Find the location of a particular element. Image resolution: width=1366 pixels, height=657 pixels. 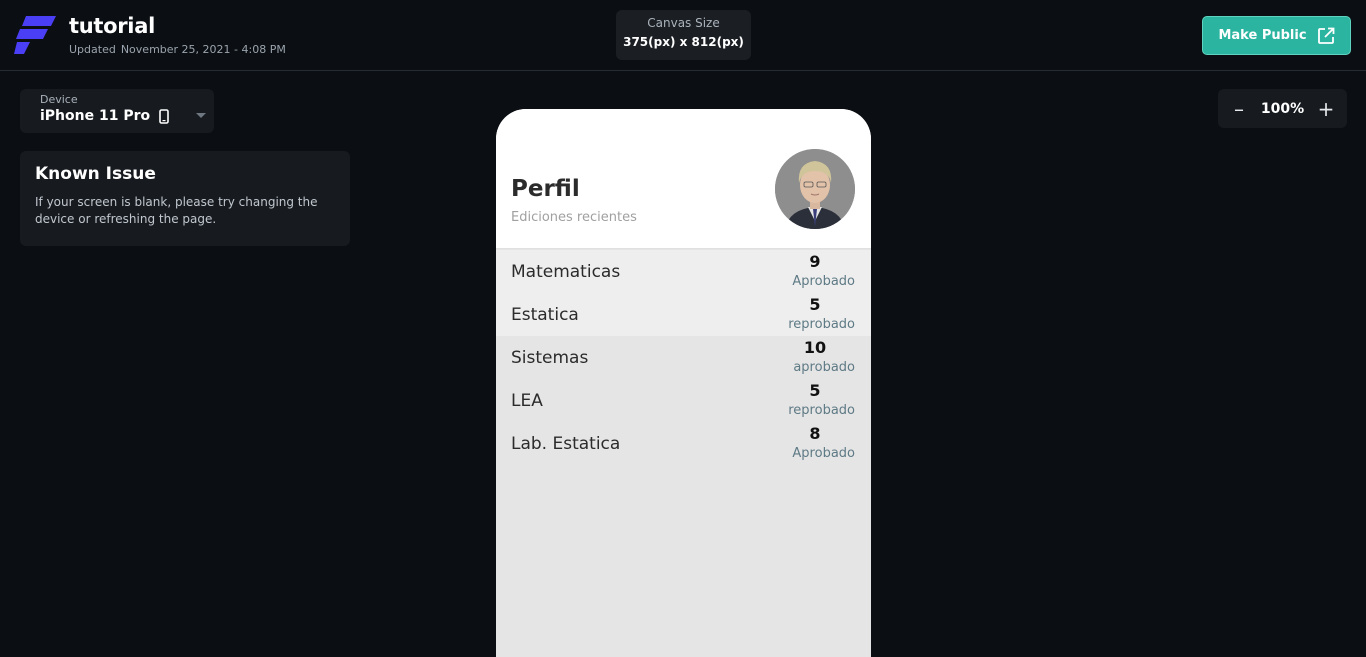

device-label: Device is located at coordinates (59, 99).